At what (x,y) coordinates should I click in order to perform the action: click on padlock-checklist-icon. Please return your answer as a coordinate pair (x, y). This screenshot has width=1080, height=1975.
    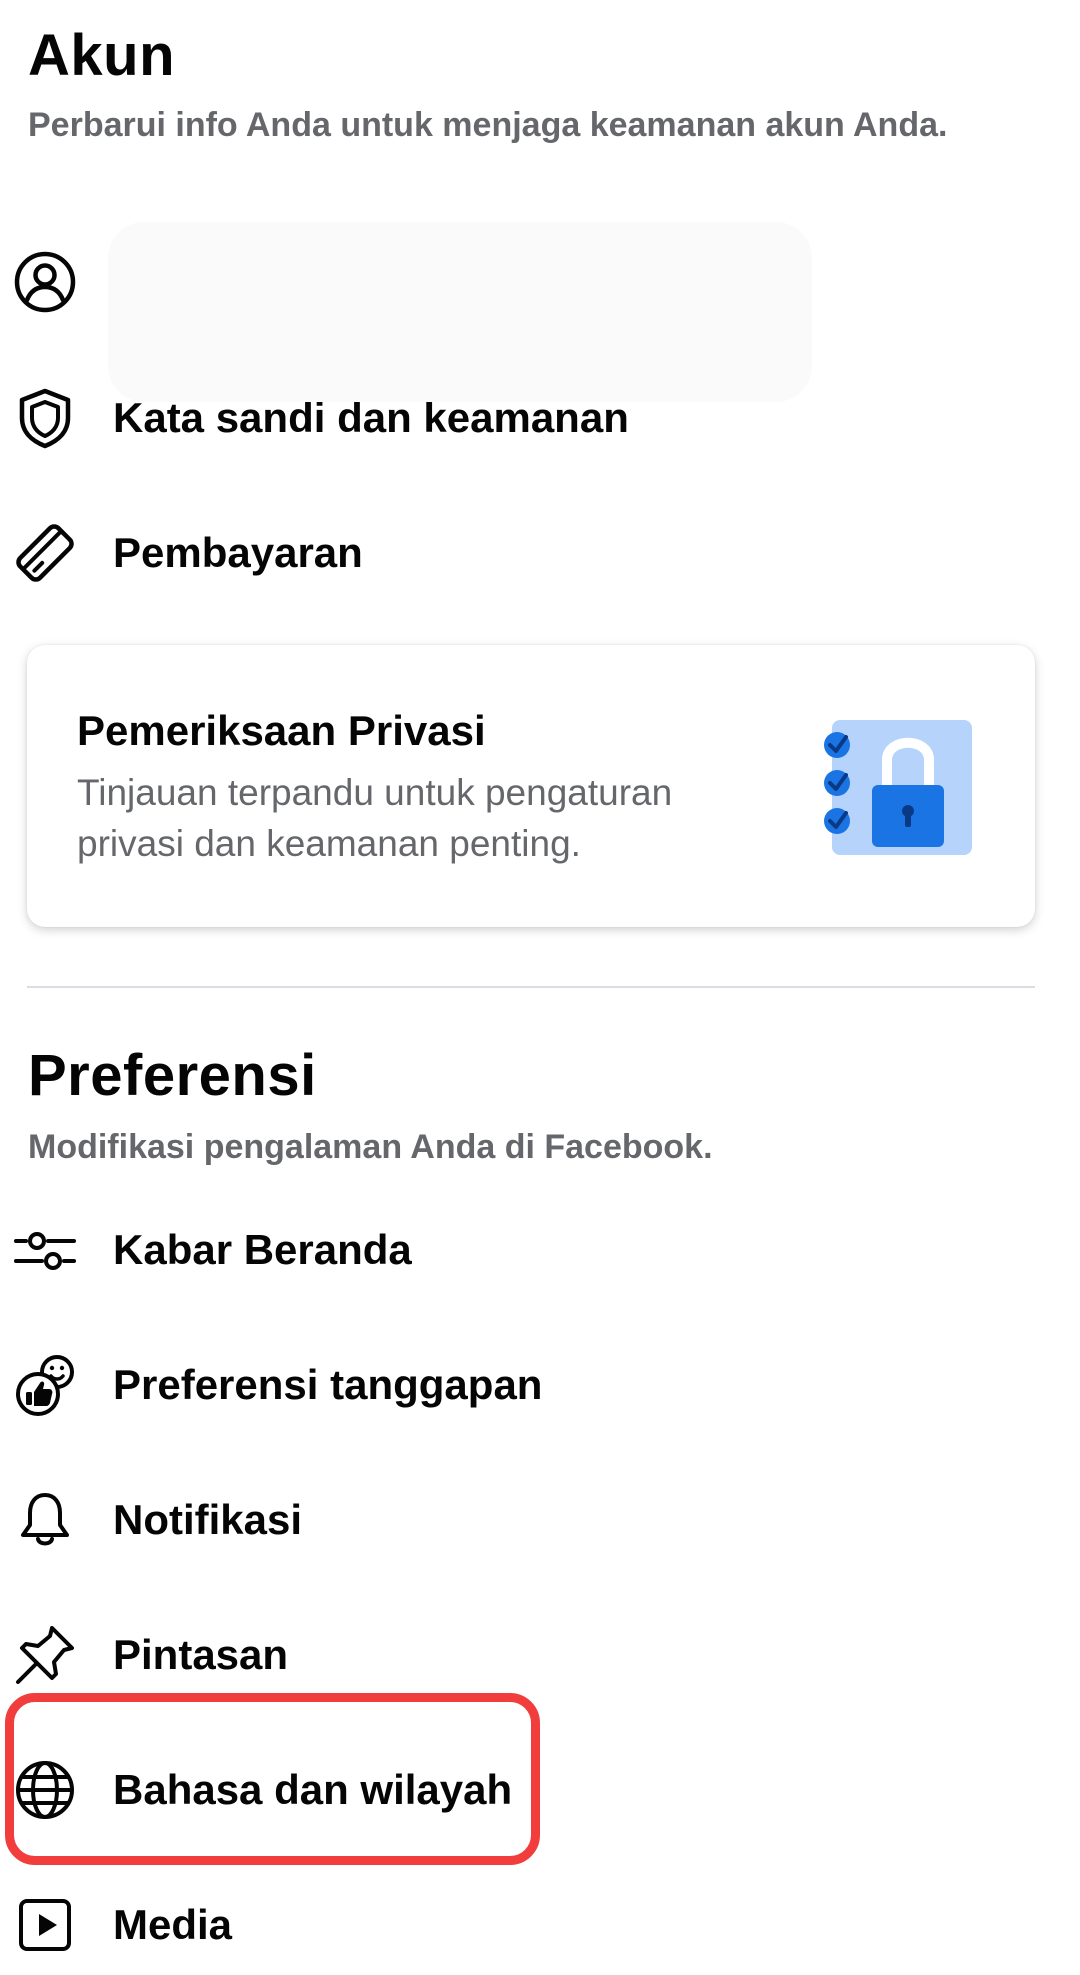
    Looking at the image, I should click on (897, 790).